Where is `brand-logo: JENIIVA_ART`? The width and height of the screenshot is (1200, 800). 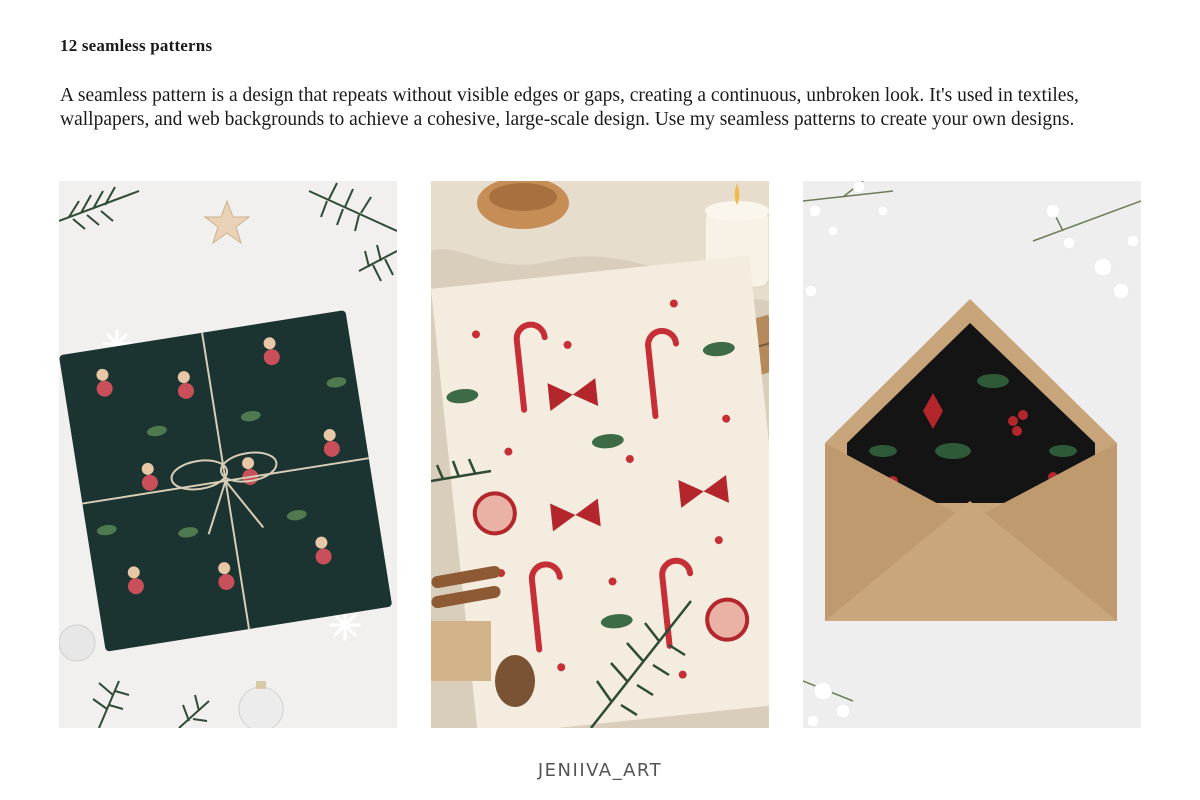 brand-logo: JENIIVA_ART is located at coordinates (600, 770).